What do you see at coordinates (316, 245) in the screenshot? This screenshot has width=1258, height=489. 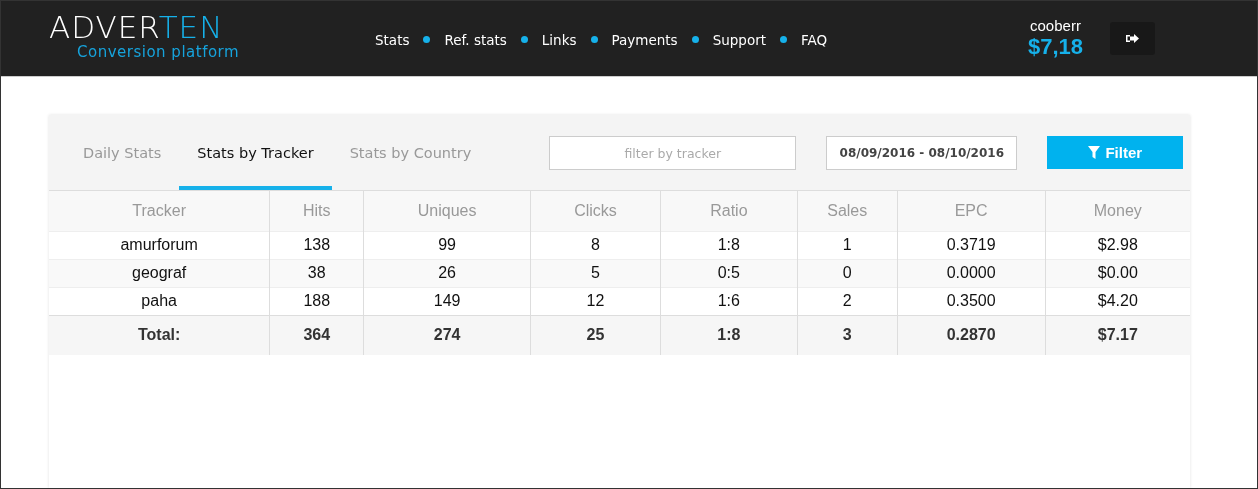 I see `table-cell: 138` at bounding box center [316, 245].